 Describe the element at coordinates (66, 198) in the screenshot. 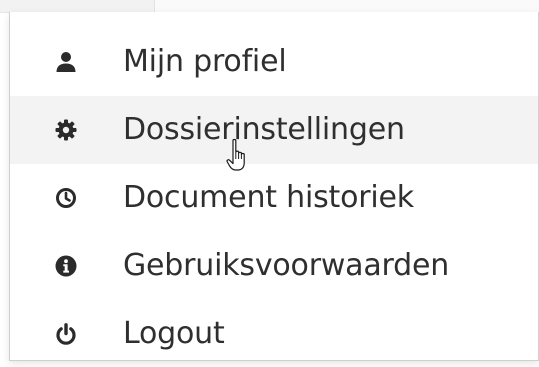

I see `clock-icon` at that location.